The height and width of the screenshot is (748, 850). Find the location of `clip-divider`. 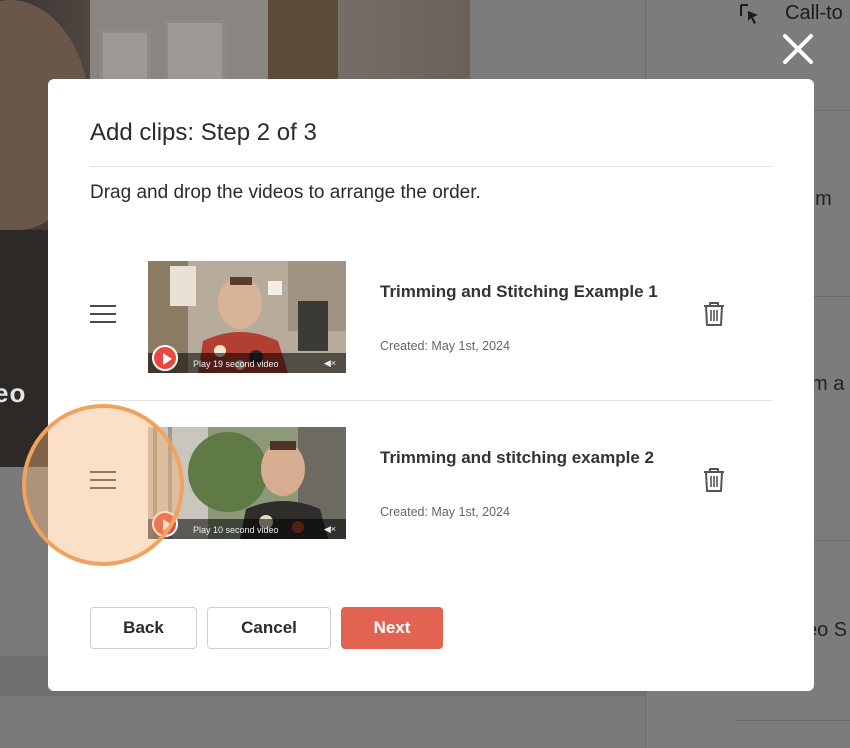

clip-divider is located at coordinates (431, 400).